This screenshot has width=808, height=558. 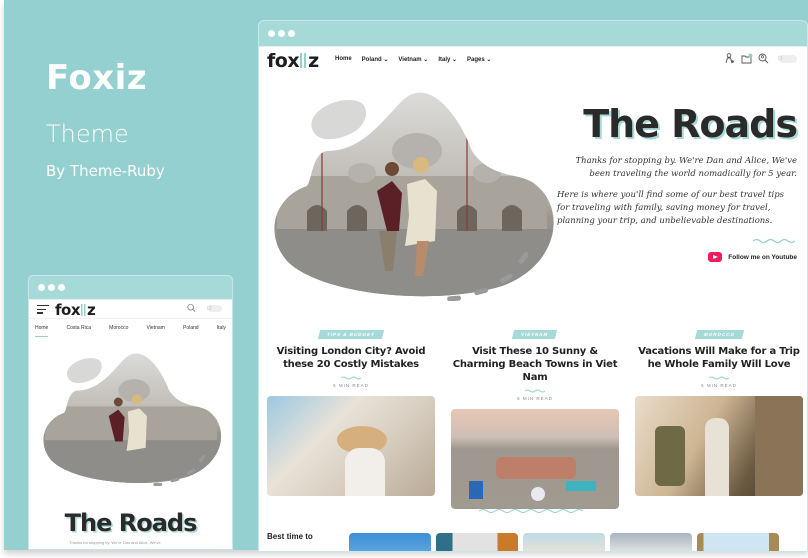 I want to click on mobile-menu-item: Vietnam, so click(x=156, y=333).